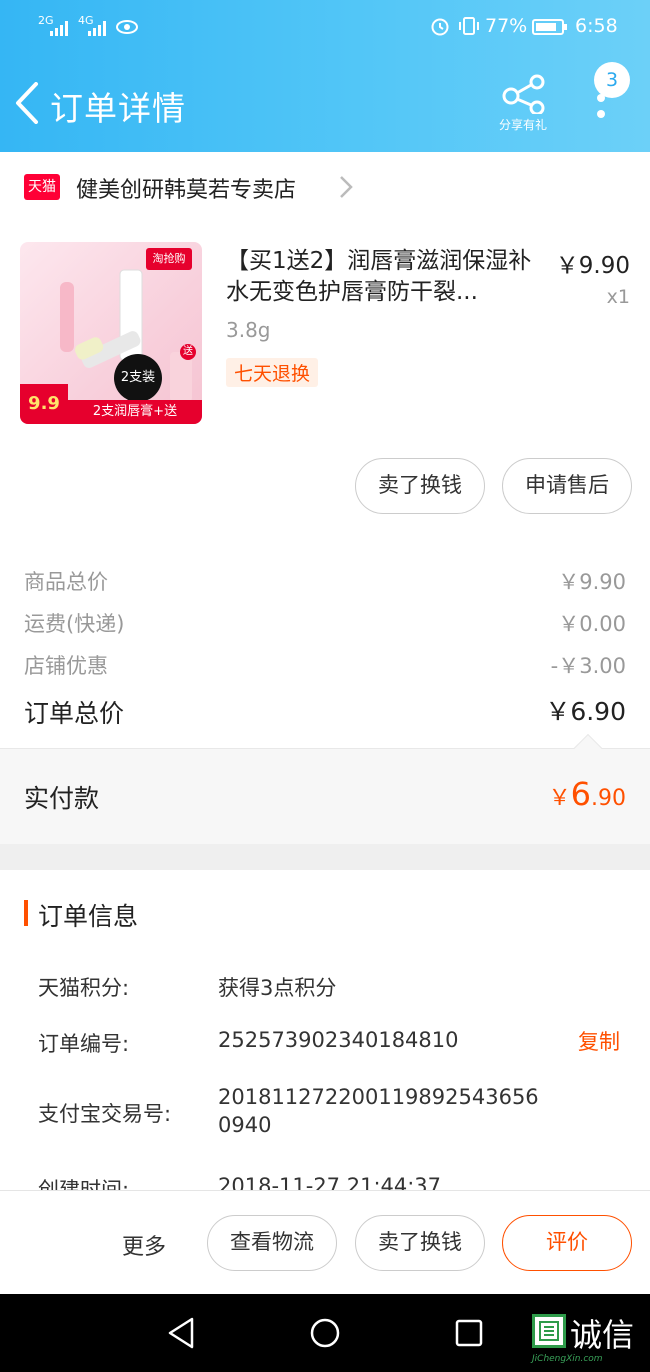 This screenshot has width=650, height=1372. Describe the element at coordinates (325, 788) in the screenshot. I see `paid-box: 实付款 ￥6.90` at that location.